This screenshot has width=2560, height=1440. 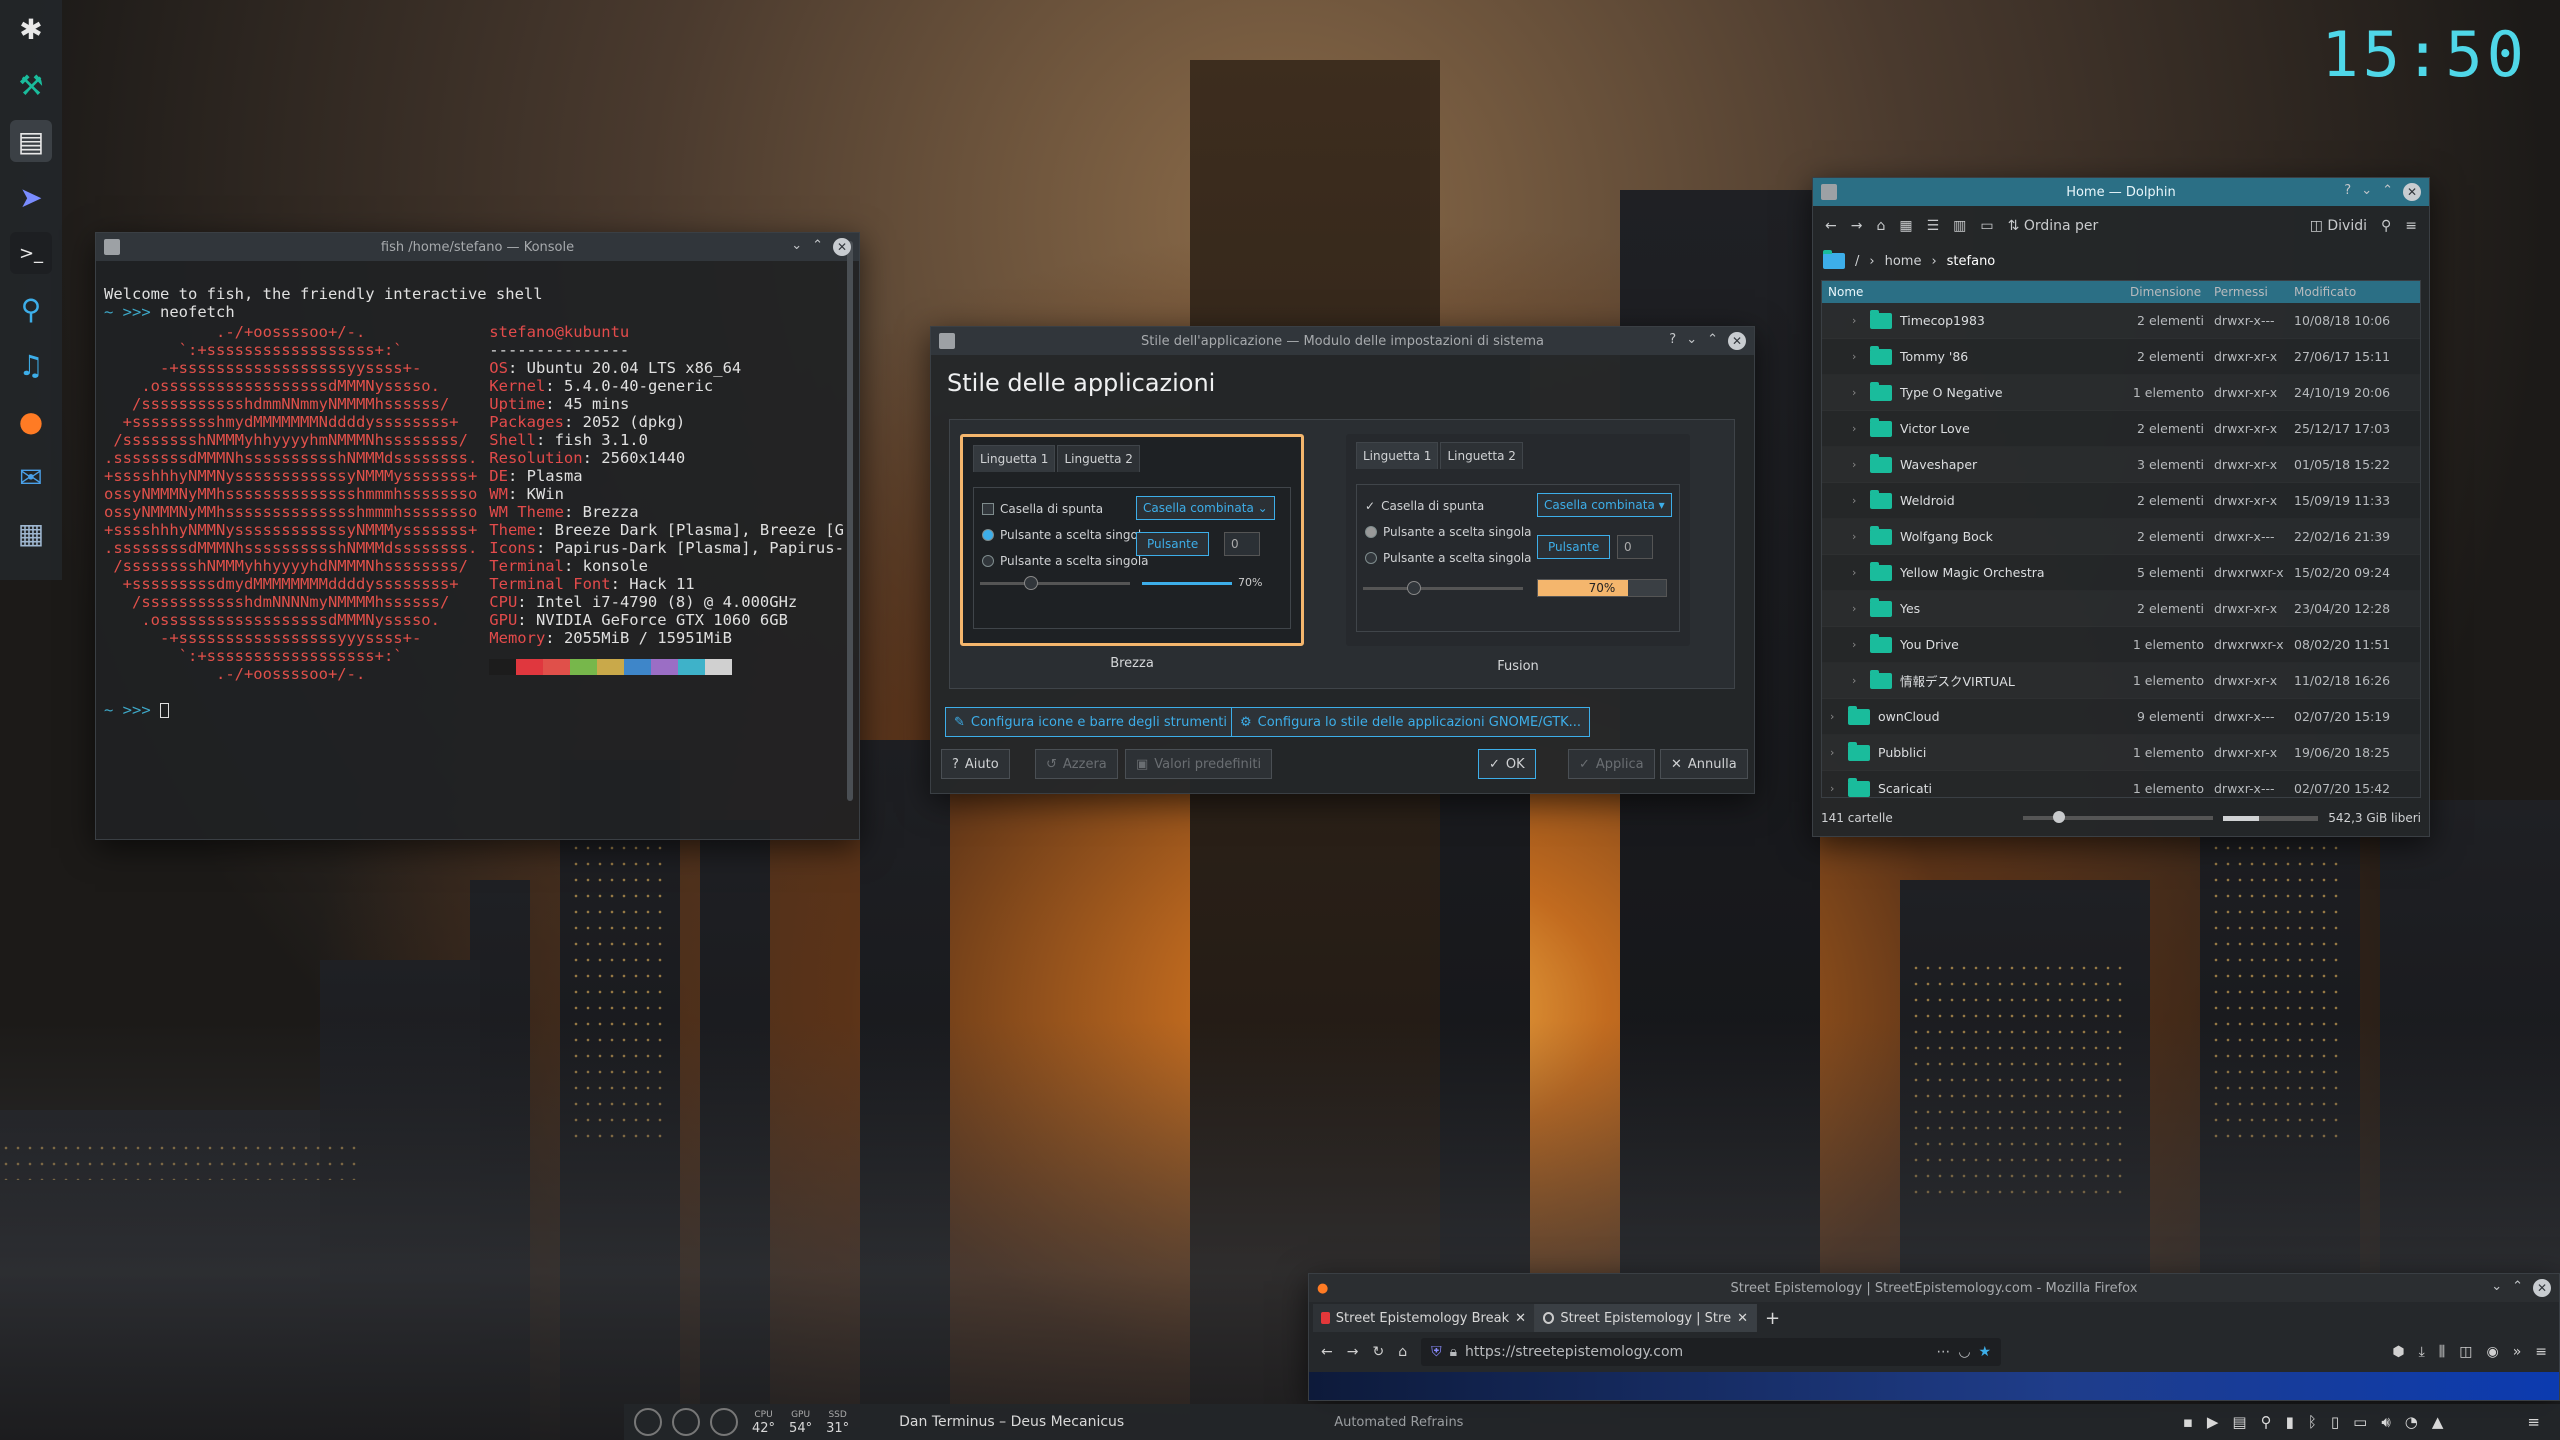 I want to click on zoom-slider, so click(x=2118, y=817).